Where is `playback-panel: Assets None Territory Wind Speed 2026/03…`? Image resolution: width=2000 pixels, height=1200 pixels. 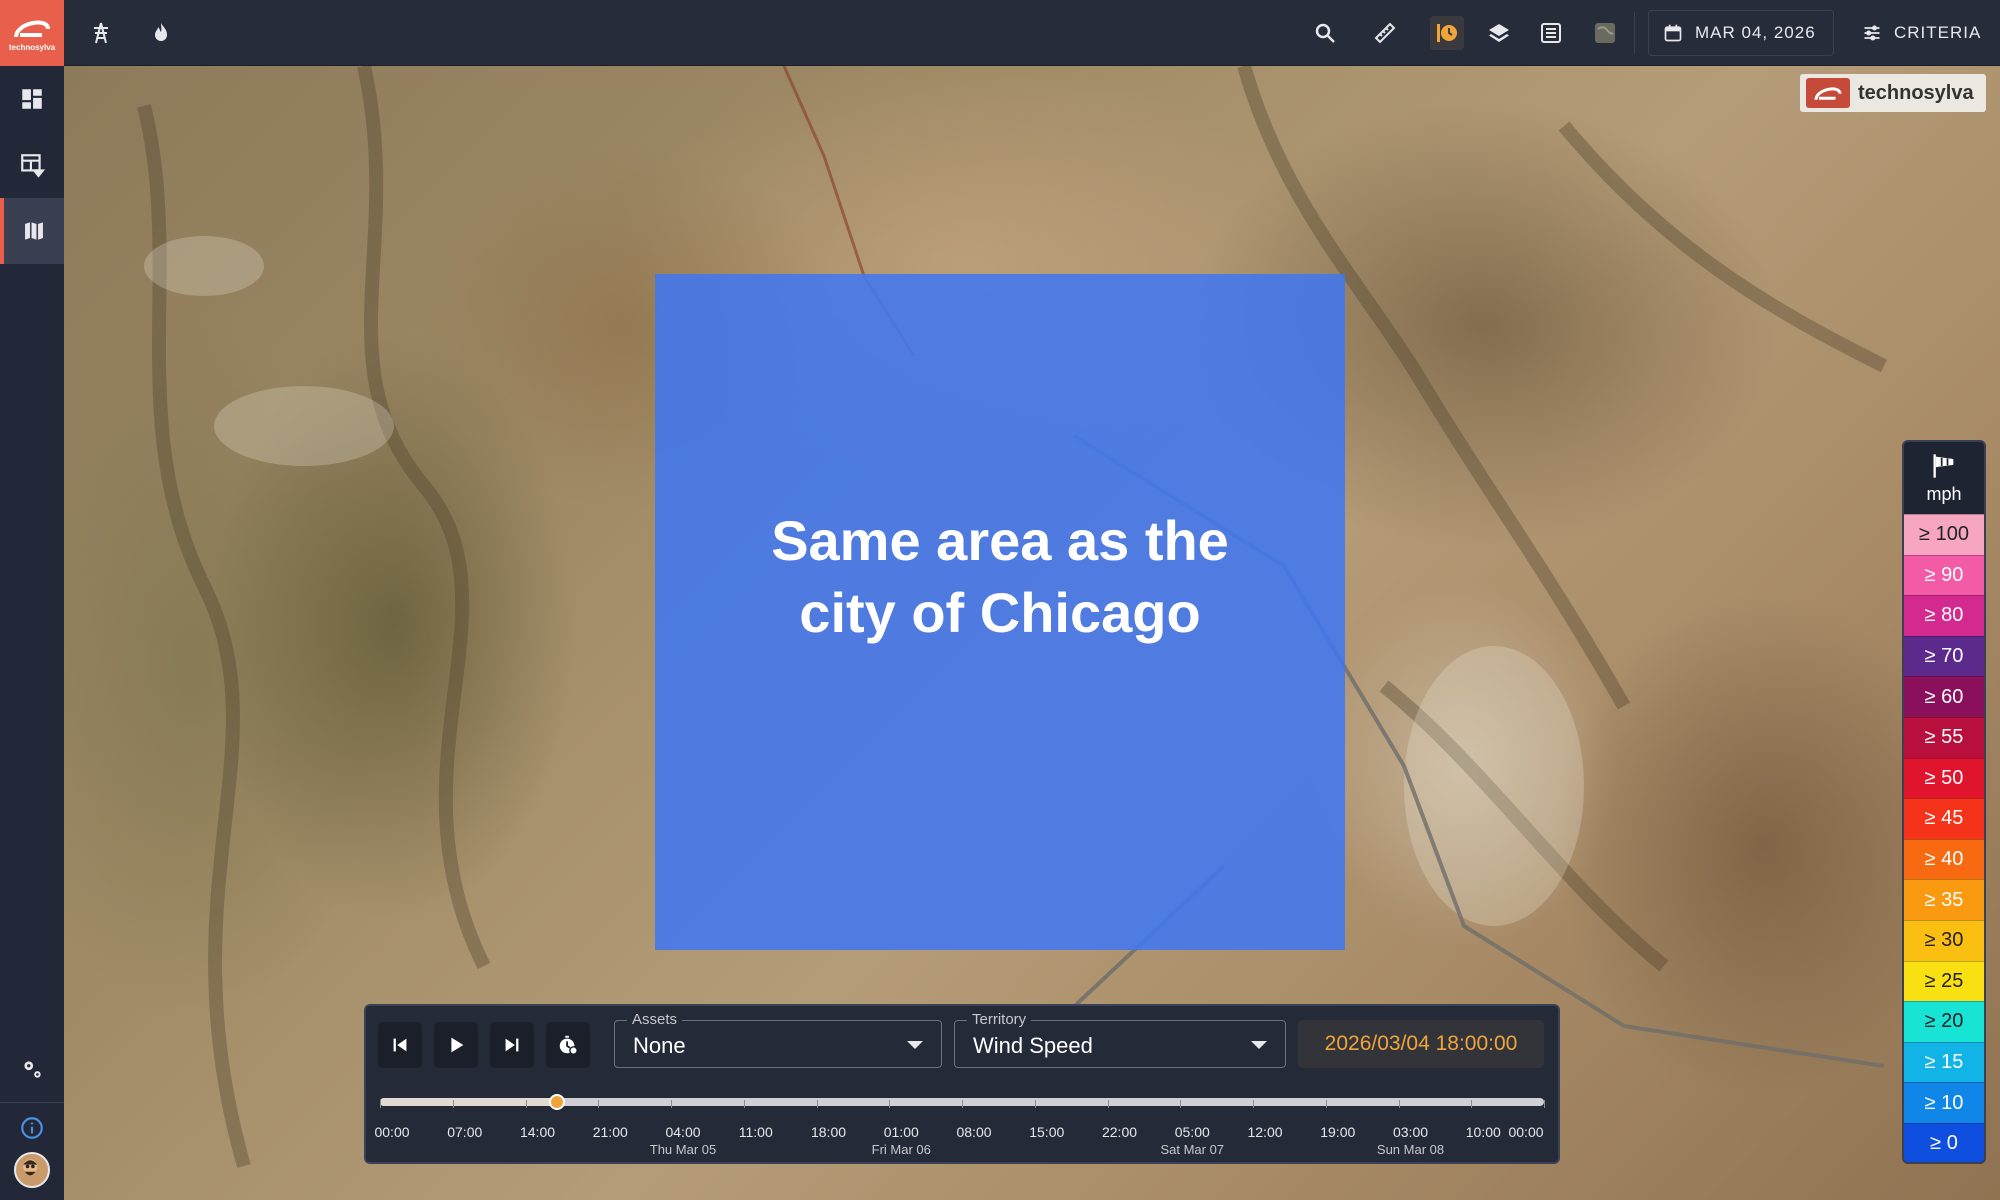 playback-panel: Assets None Territory Wind Speed 2026/03… is located at coordinates (962, 1084).